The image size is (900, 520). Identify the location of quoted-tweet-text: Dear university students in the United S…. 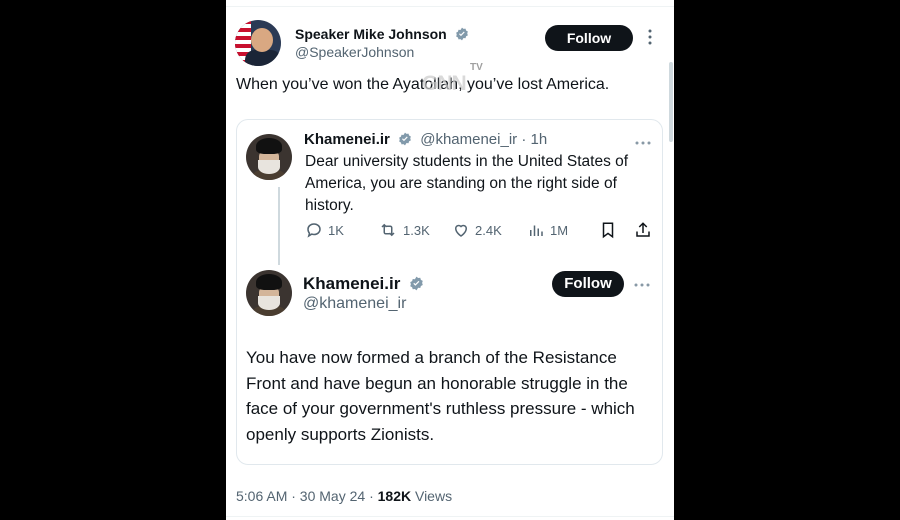
(467, 183).